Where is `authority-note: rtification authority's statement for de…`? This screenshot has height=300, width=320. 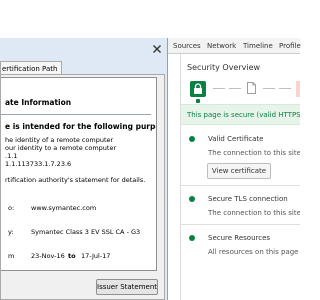 authority-note: rtification authority's statement for de… is located at coordinates (75, 180).